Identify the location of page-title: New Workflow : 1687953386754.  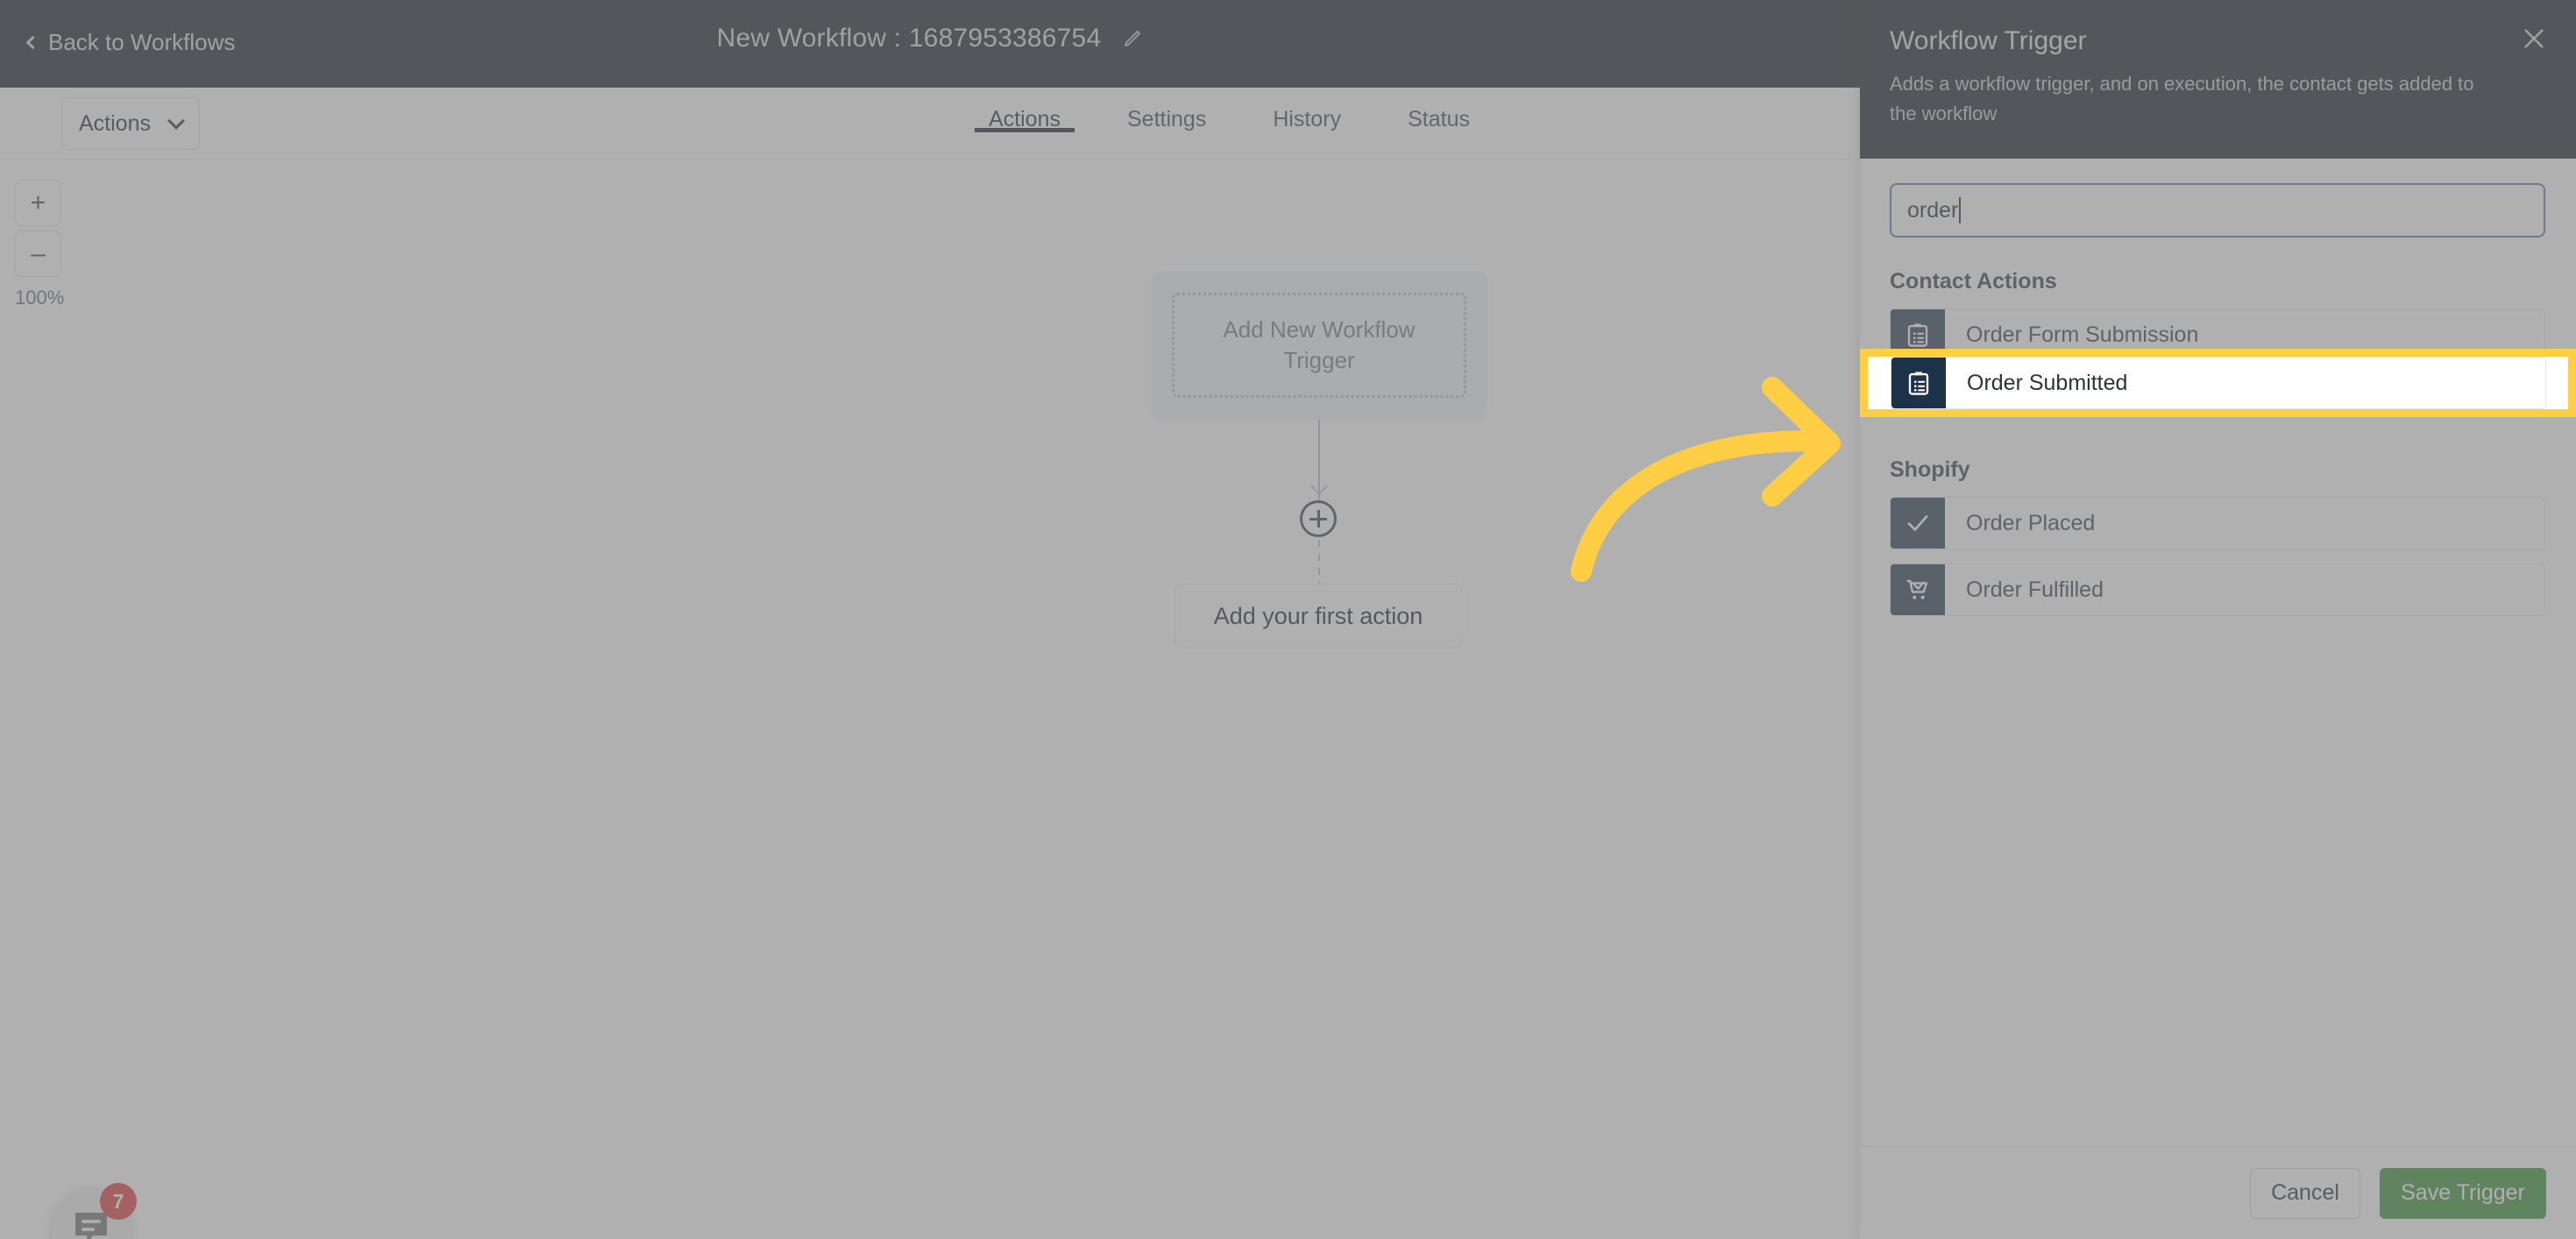
(909, 38).